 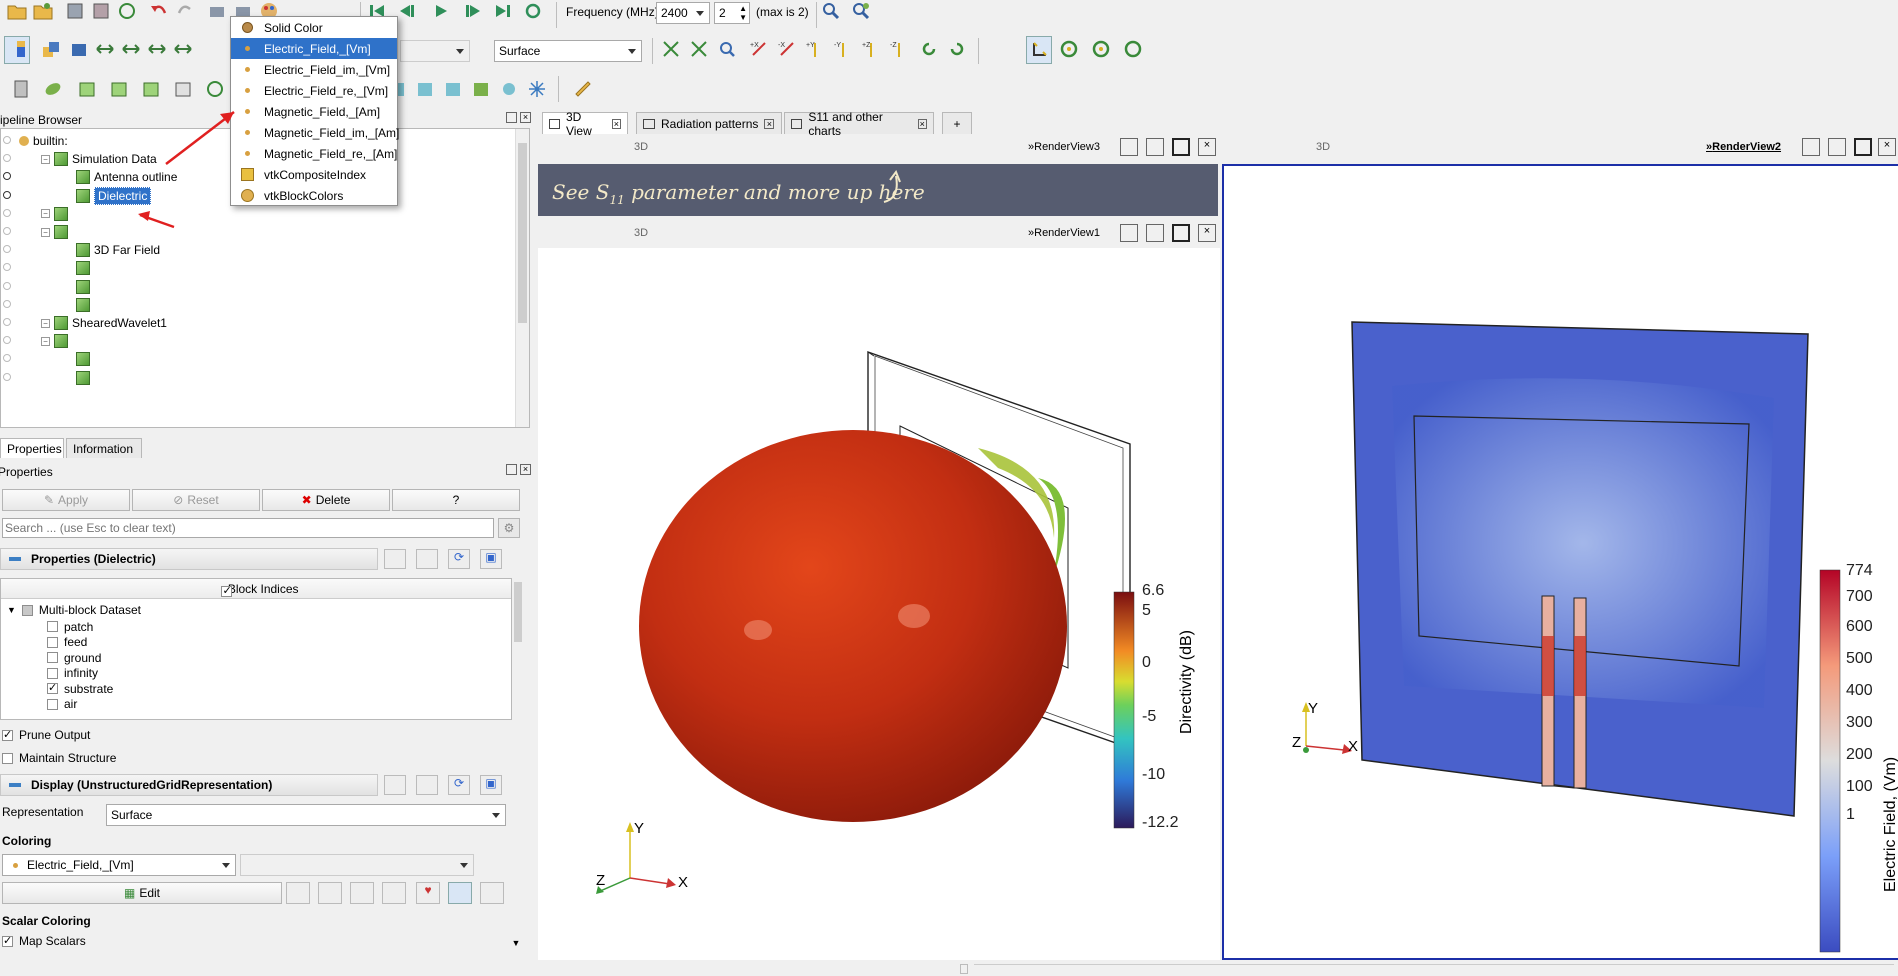 I want to click on pipeline-scrollbar, so click(x=522, y=278).